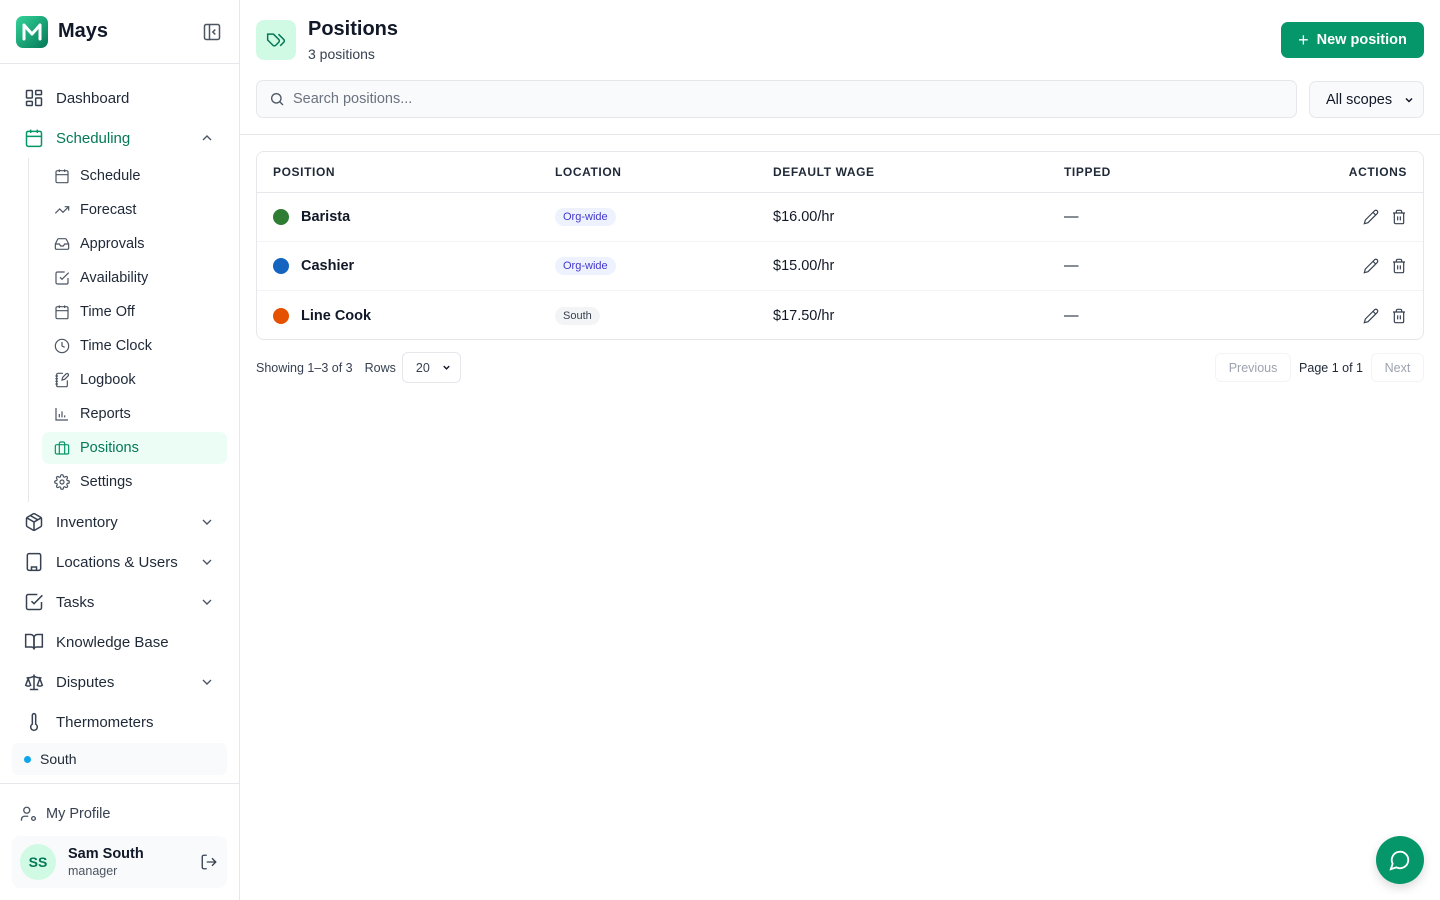 This screenshot has width=1440, height=900. I want to click on column-header-default-wage: Default Wage, so click(824, 172).